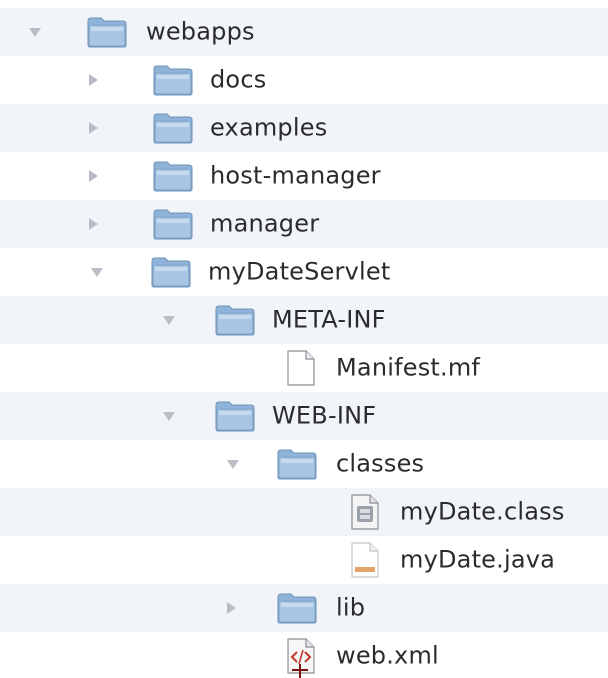 Image resolution: width=608 pixels, height=678 pixels. What do you see at coordinates (265, 223) in the screenshot?
I see `tree-row-label: manager` at bounding box center [265, 223].